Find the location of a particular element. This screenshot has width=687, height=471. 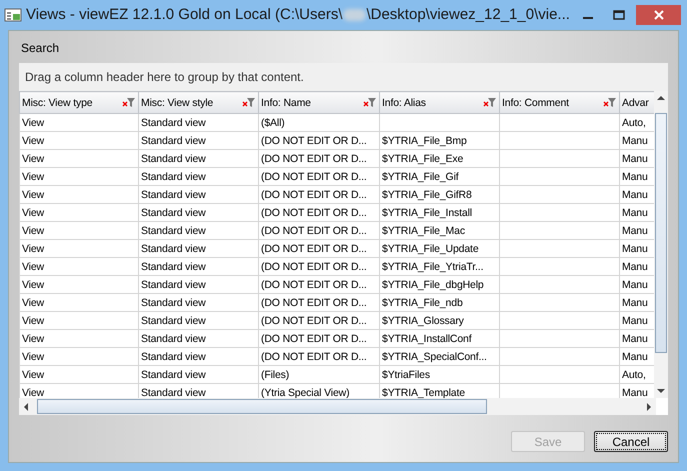

table-cell: $YTRIA_File_GifR8 is located at coordinates (440, 195).